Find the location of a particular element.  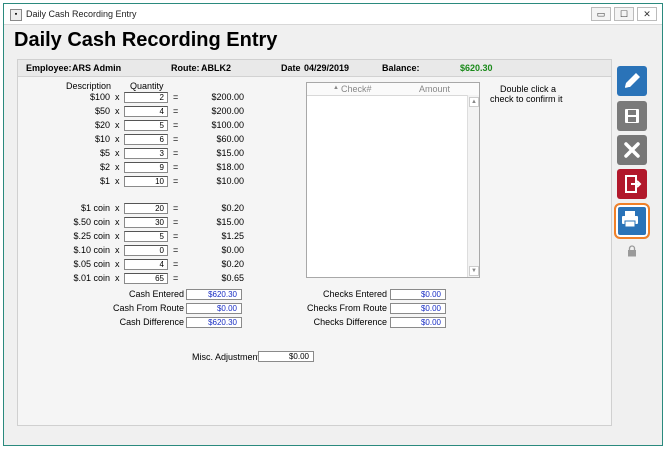

pencil-icon is located at coordinates (632, 80).